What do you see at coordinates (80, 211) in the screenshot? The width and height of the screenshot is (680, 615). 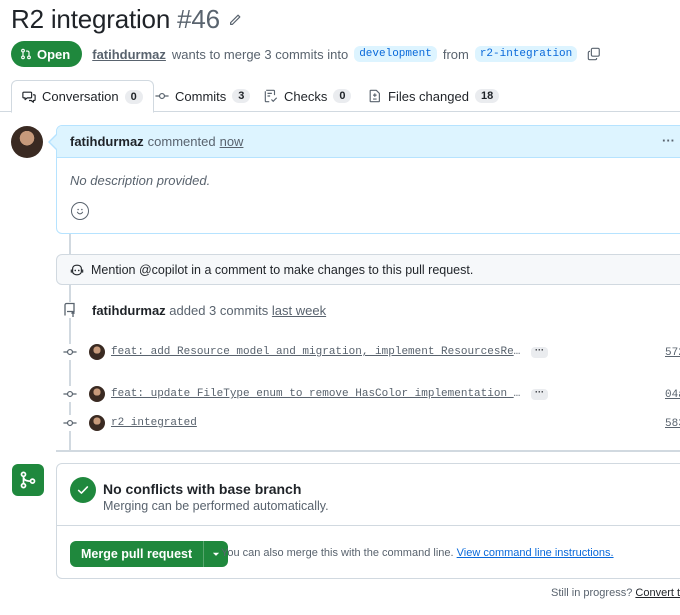 I see `smiley-icon` at bounding box center [80, 211].